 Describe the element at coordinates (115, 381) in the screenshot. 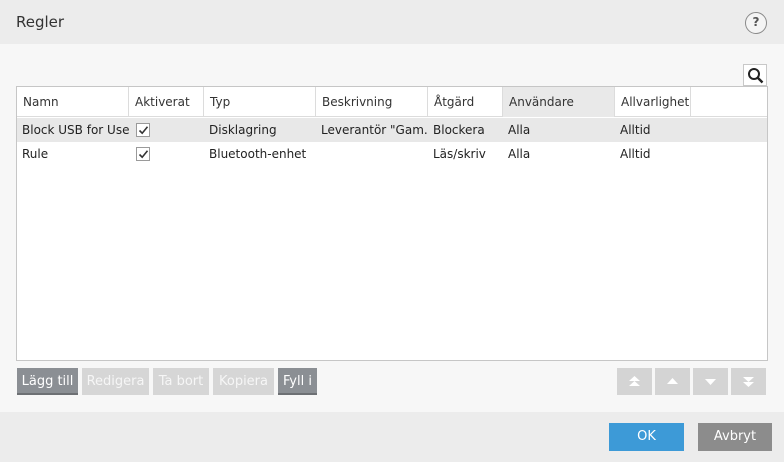

I see `edit-button: Redigera` at that location.